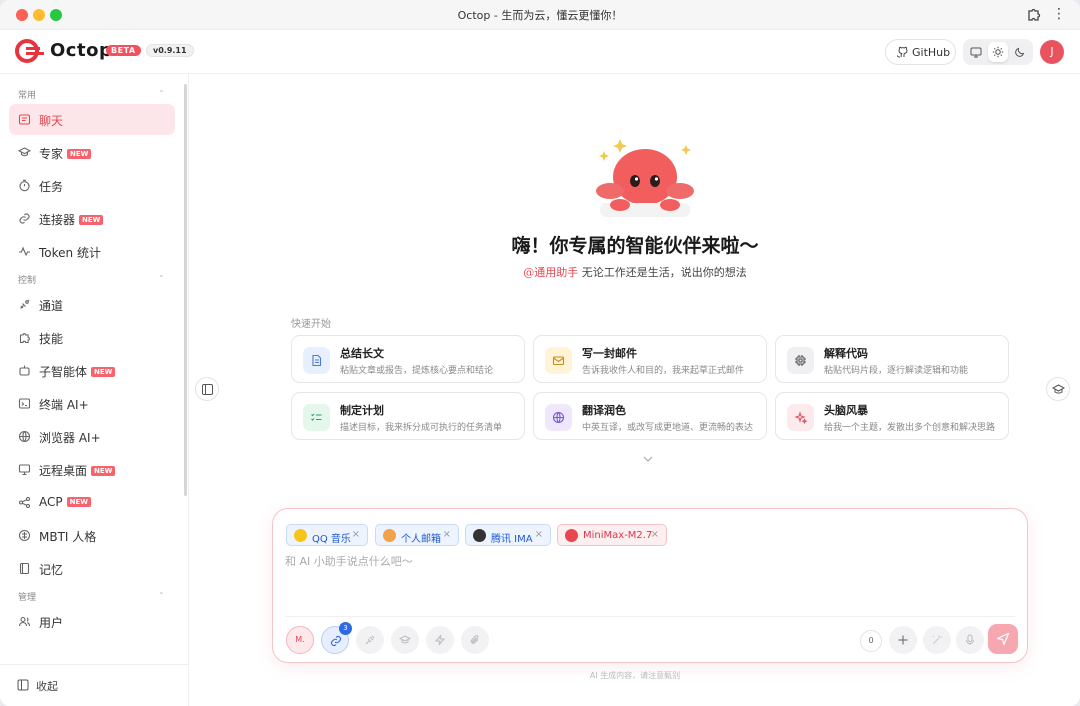 Image resolution: width=1080 pixels, height=706 pixels. I want to click on hero-title: 嗨！你专属的智能伙伴来啦～, so click(635, 246).